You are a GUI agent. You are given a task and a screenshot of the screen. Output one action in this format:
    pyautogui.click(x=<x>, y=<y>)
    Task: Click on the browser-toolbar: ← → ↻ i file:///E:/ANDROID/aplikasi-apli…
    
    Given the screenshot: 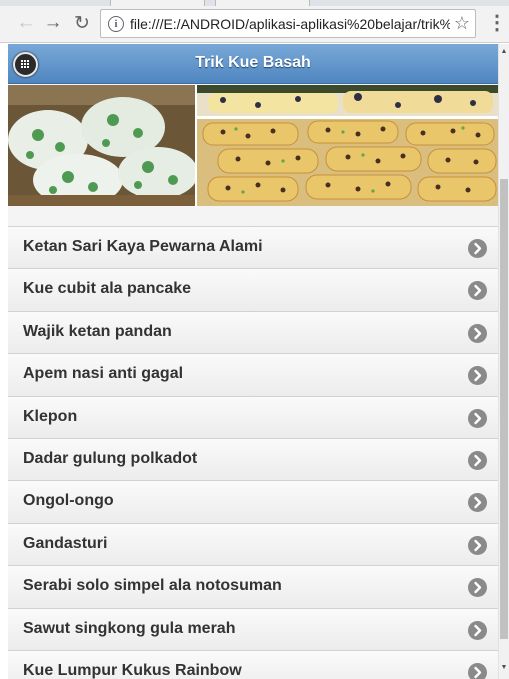 What is the action you would take?
    pyautogui.click(x=254, y=21)
    